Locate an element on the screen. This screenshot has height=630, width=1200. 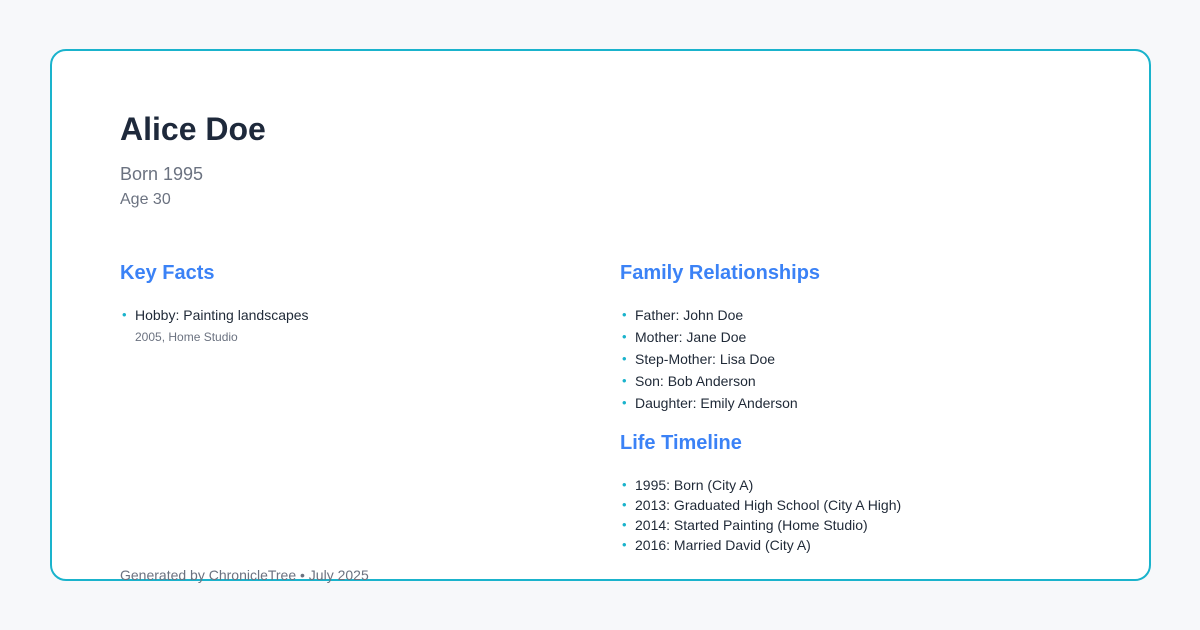
list-item: • Step-Mother: Lisa Doe is located at coordinates (709, 361).